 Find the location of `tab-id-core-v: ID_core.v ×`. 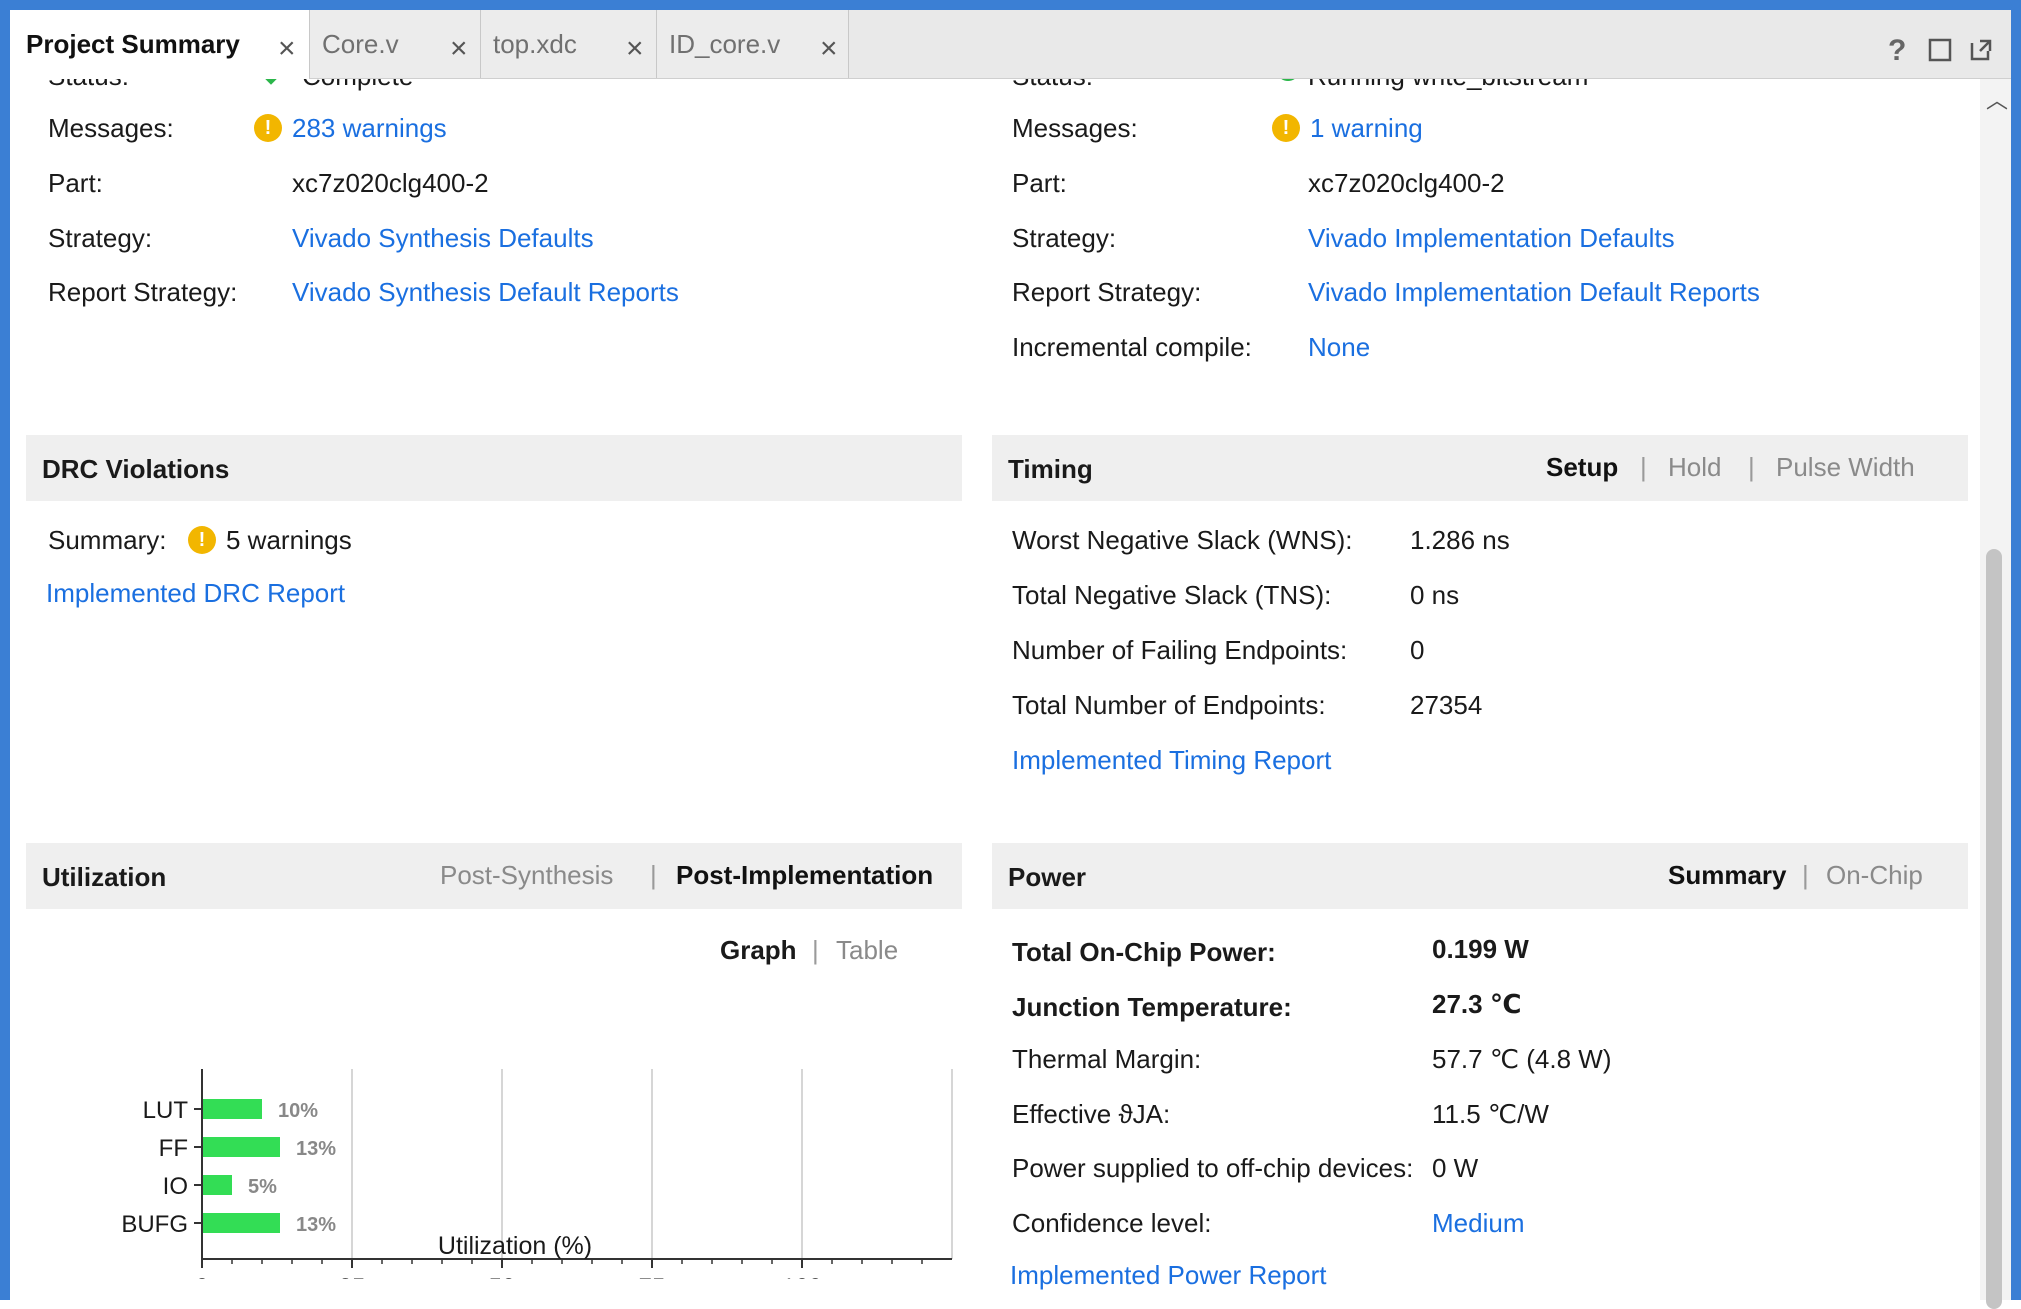

tab-id-core-v: ID_core.v × is located at coordinates (753, 44).